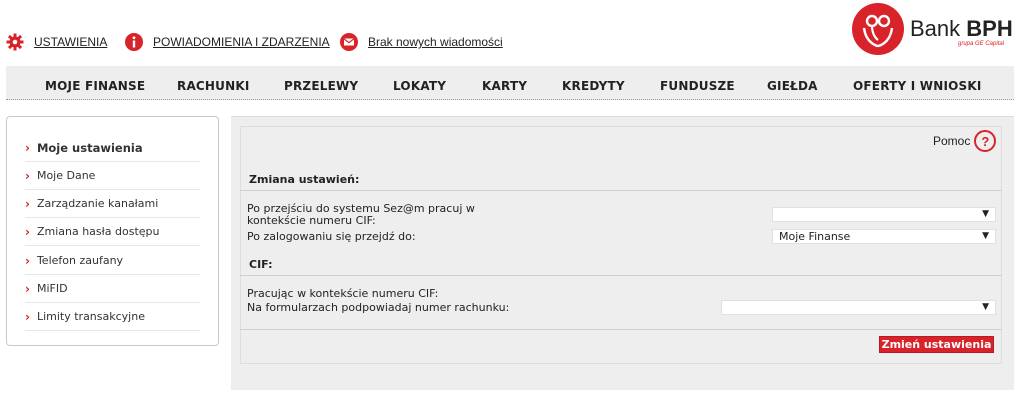 This screenshot has height=401, width=1024. Describe the element at coordinates (90, 316) in the screenshot. I see `sidebar-item-label: Limity transakcyjne` at that location.